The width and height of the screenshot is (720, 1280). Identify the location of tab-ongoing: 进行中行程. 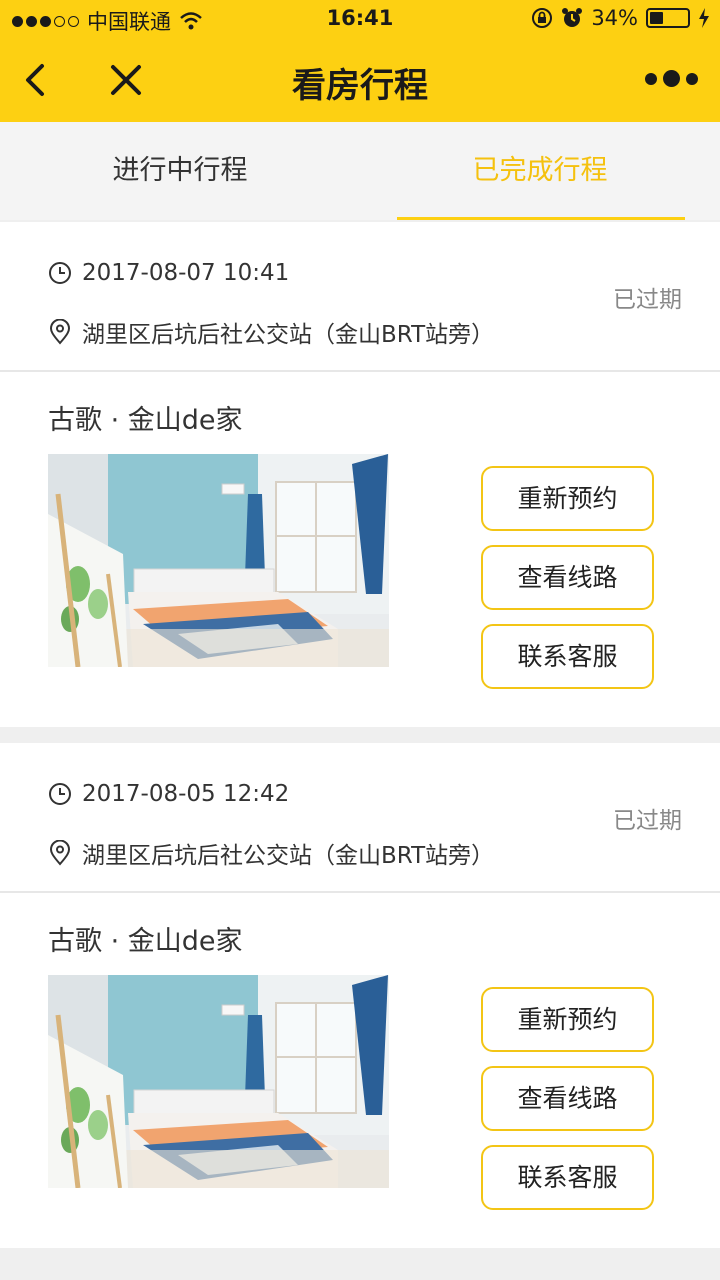
(180, 171).